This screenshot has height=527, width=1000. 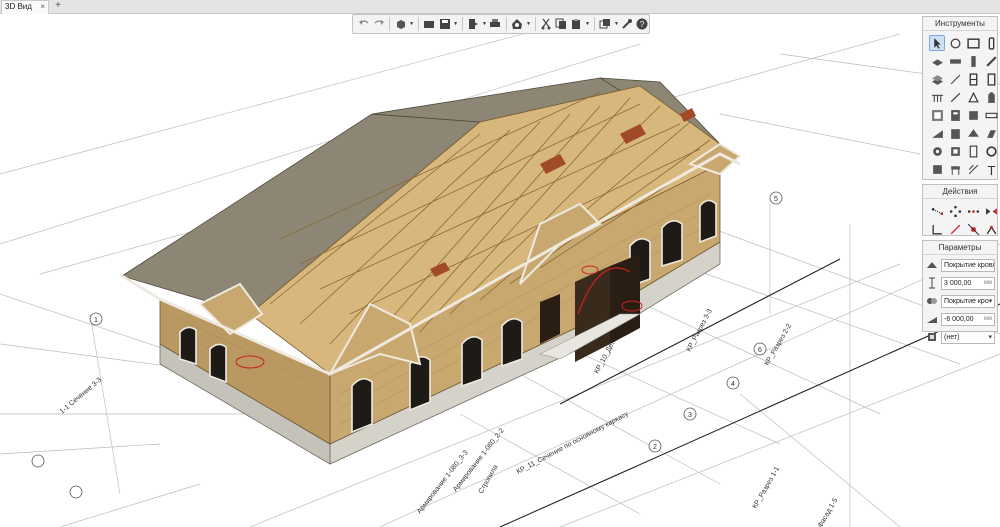 I want to click on actions-panel-title: Действия, so click(x=960, y=192).